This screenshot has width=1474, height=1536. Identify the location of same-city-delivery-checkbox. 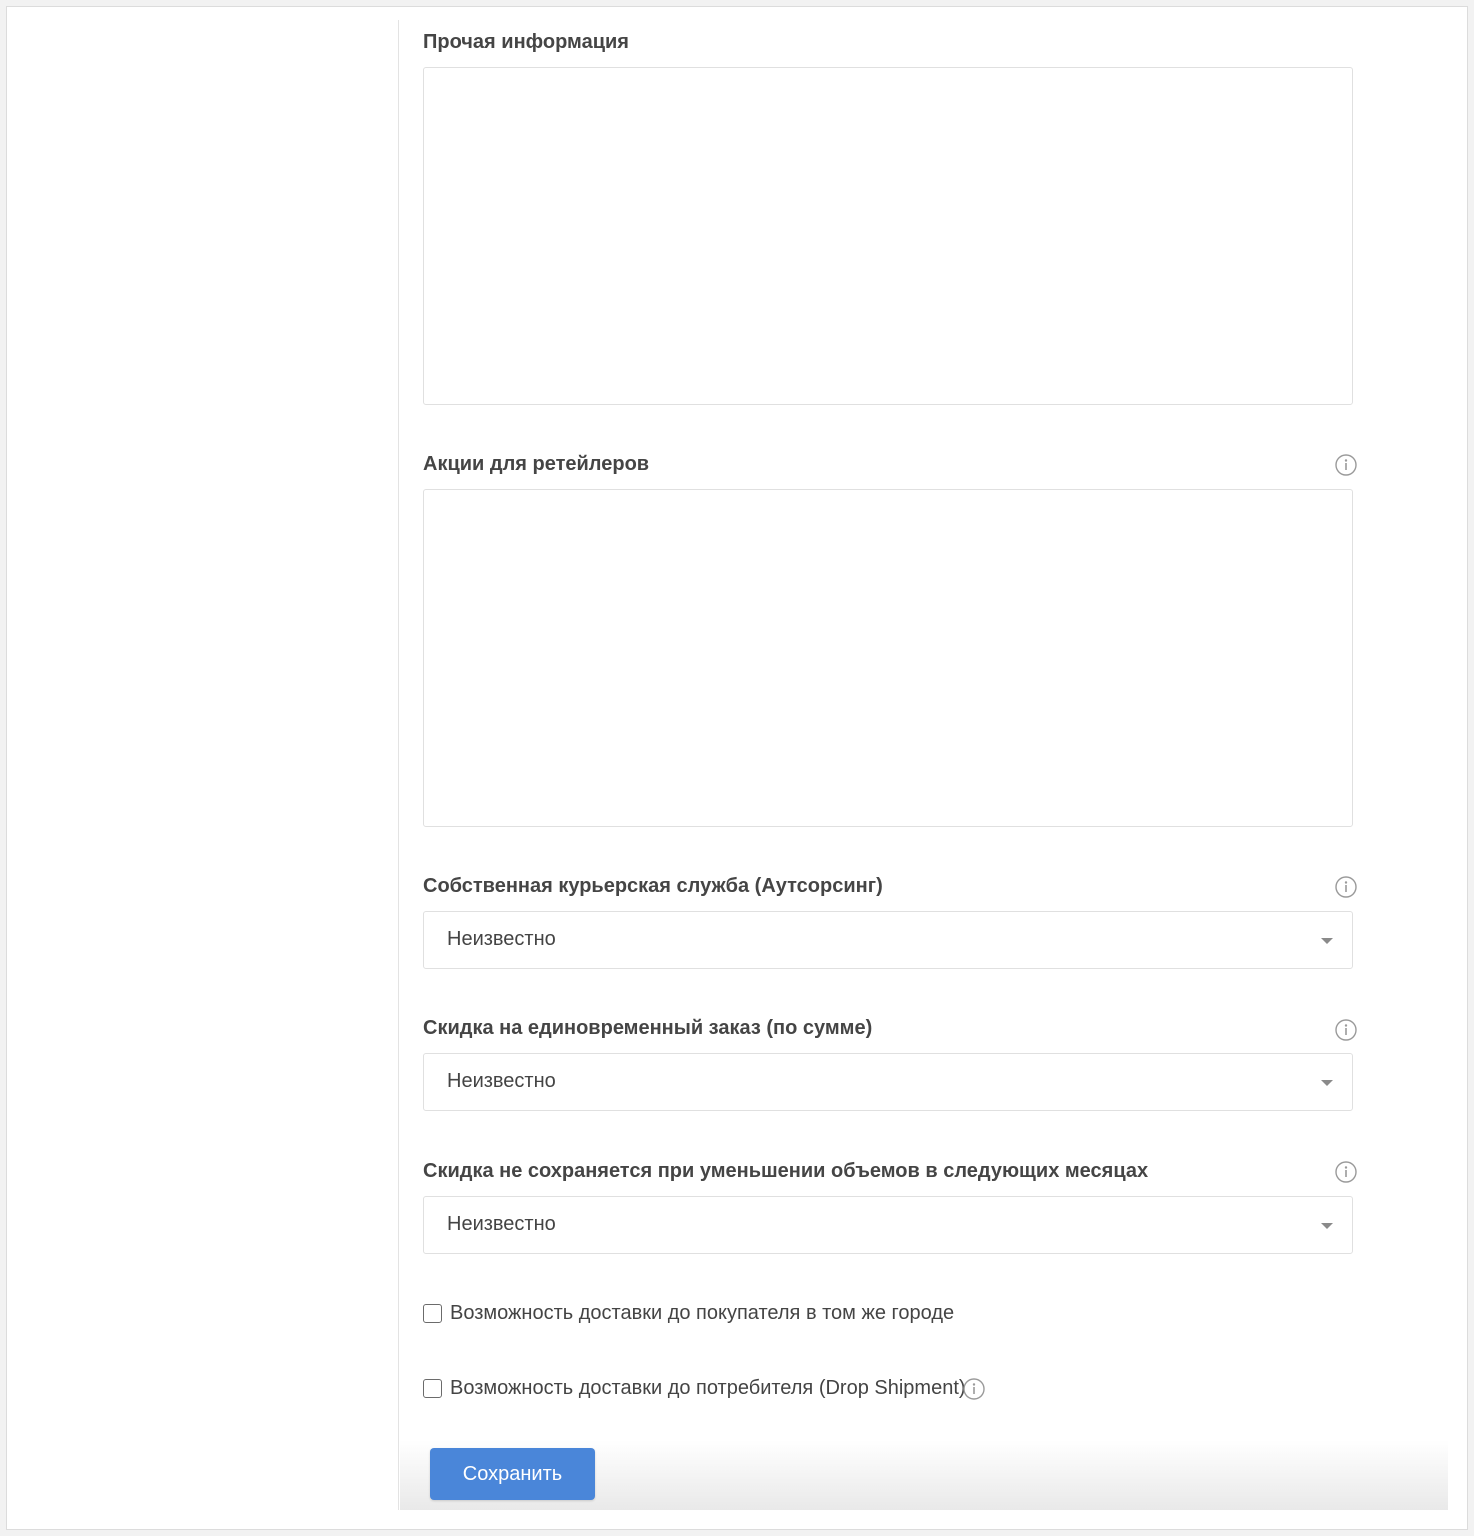
(432, 1313).